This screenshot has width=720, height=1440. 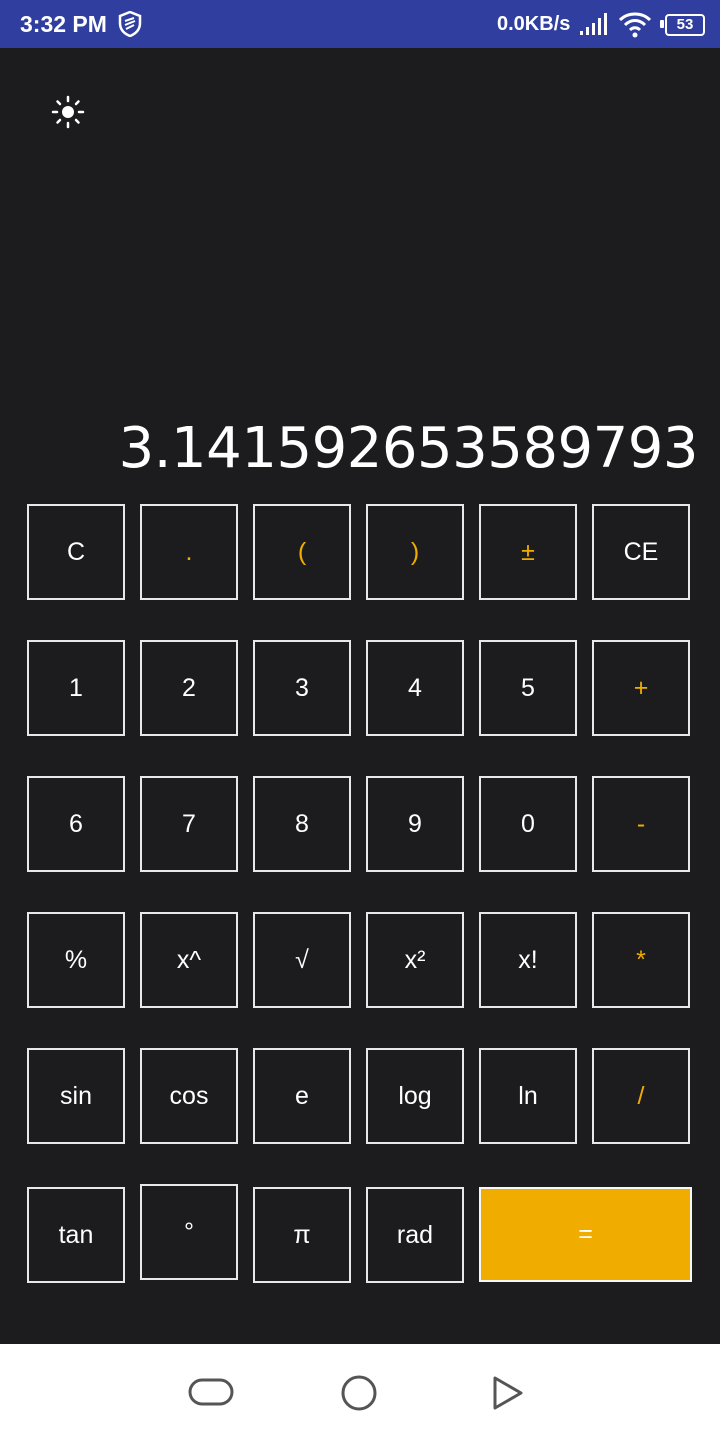 I want to click on pi-button: π, so click(x=302, y=1235).